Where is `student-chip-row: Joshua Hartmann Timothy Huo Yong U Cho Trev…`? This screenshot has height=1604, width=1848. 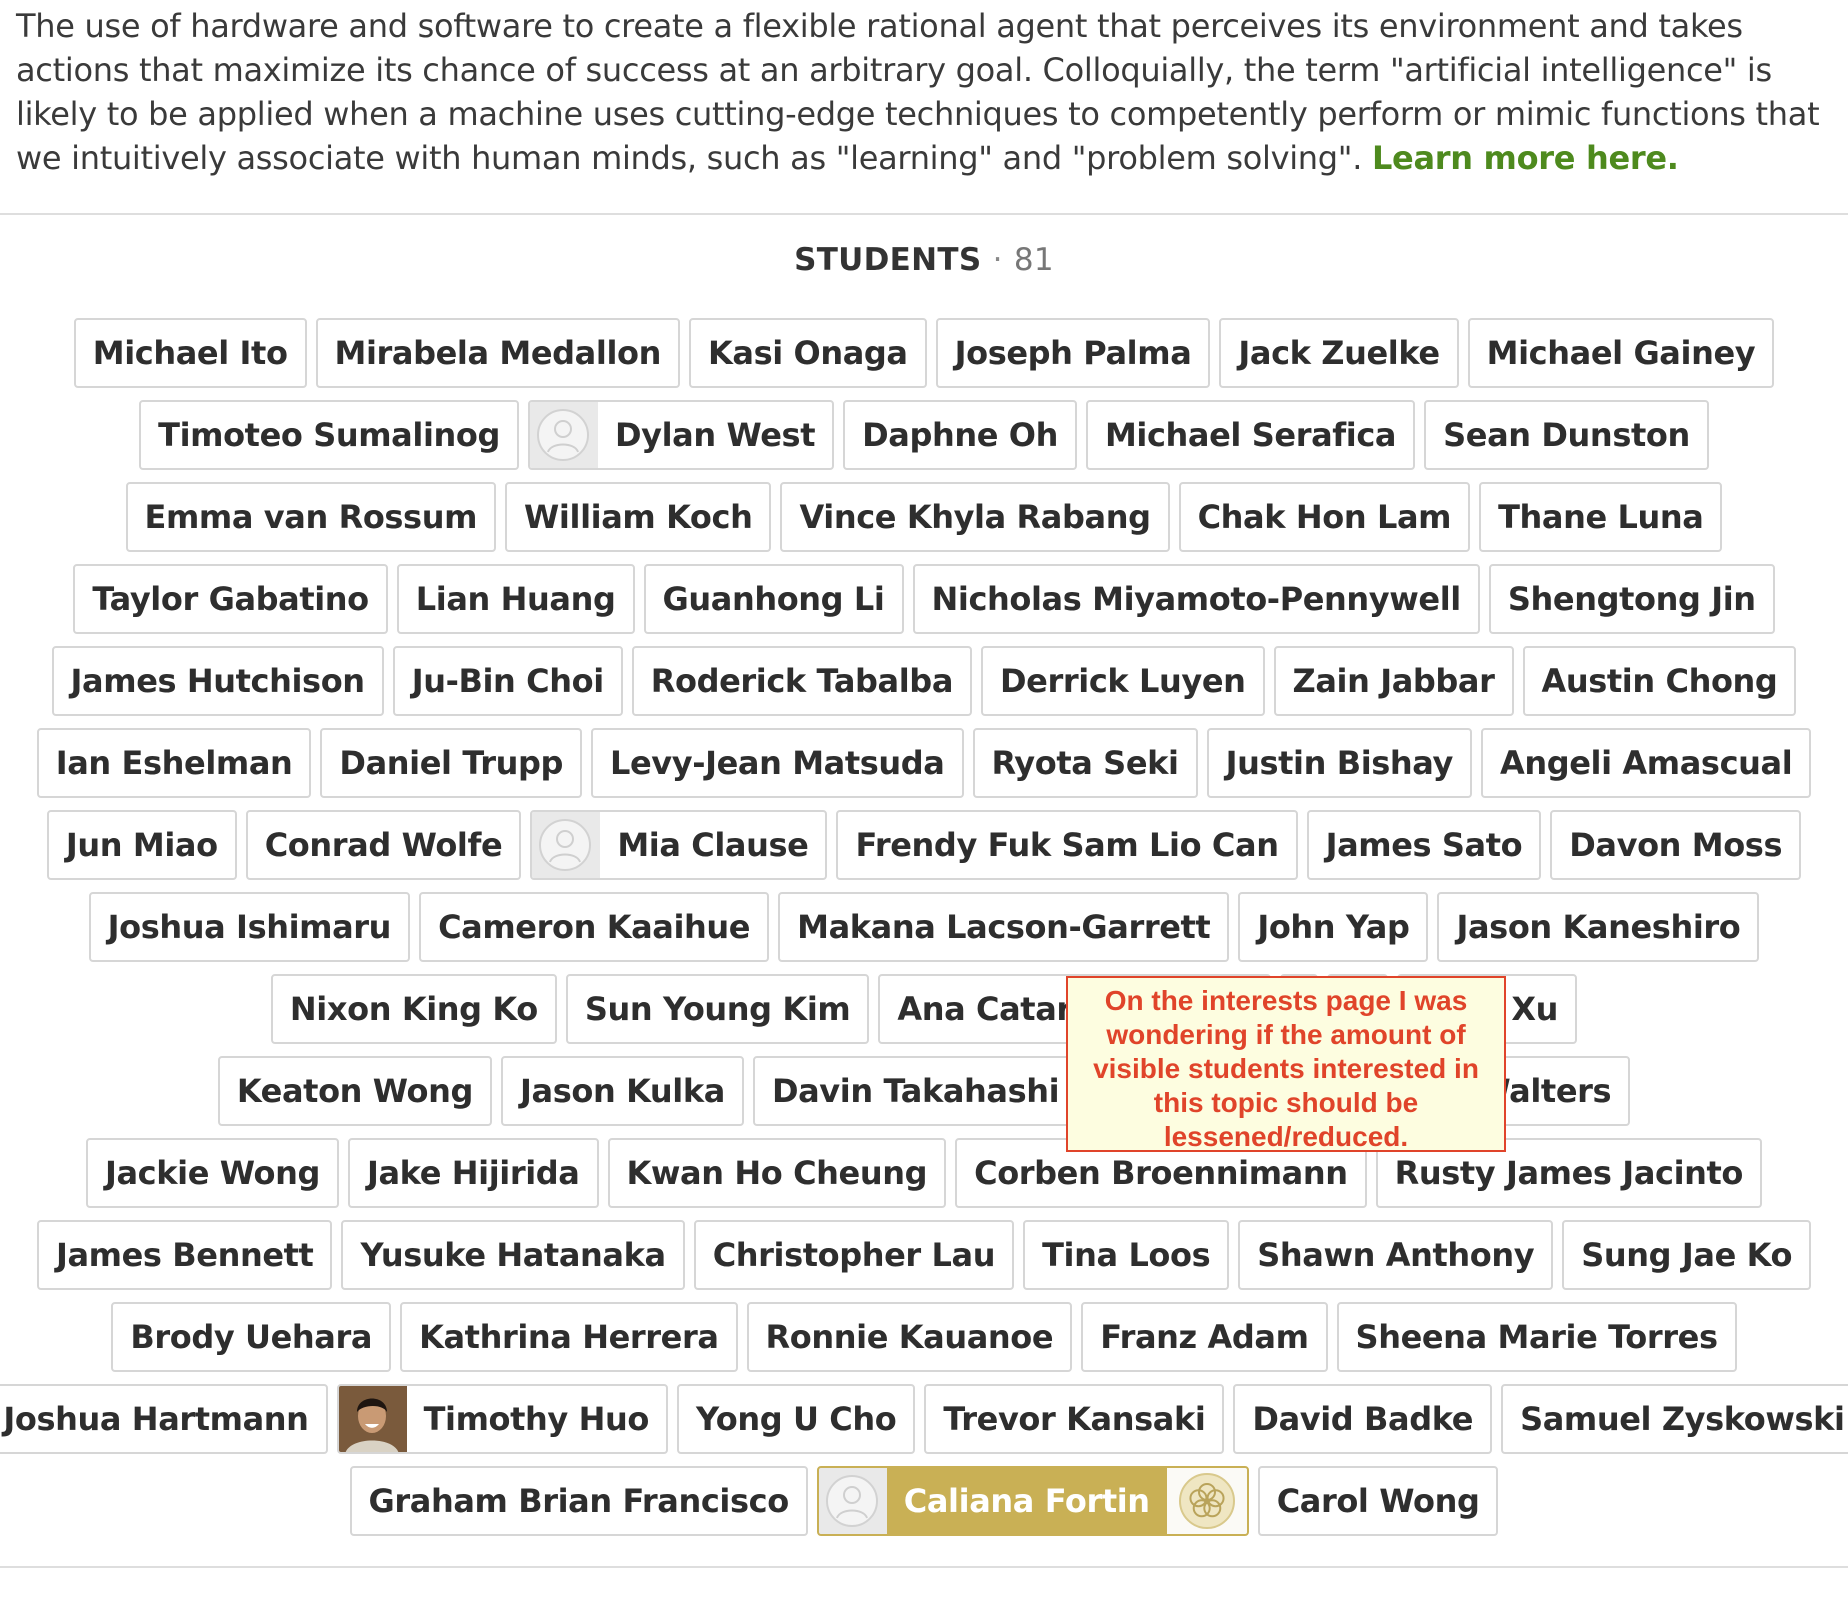 student-chip-row: Joshua Hartmann Timothy Huo Yong U Cho Trev… is located at coordinates (924, 1425).